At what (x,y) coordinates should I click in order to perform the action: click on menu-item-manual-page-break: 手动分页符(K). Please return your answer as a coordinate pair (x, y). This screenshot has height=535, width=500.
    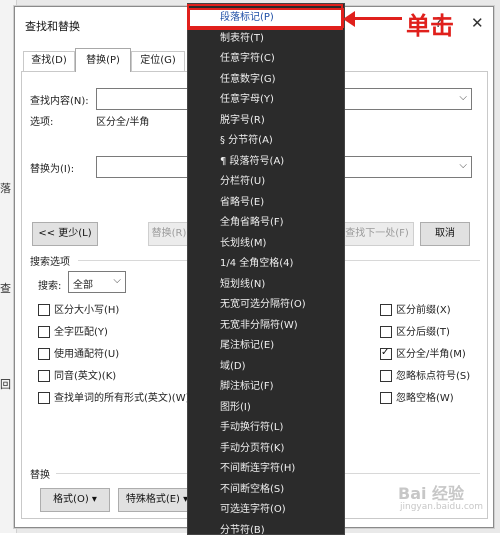
    Looking at the image, I should click on (266, 449).